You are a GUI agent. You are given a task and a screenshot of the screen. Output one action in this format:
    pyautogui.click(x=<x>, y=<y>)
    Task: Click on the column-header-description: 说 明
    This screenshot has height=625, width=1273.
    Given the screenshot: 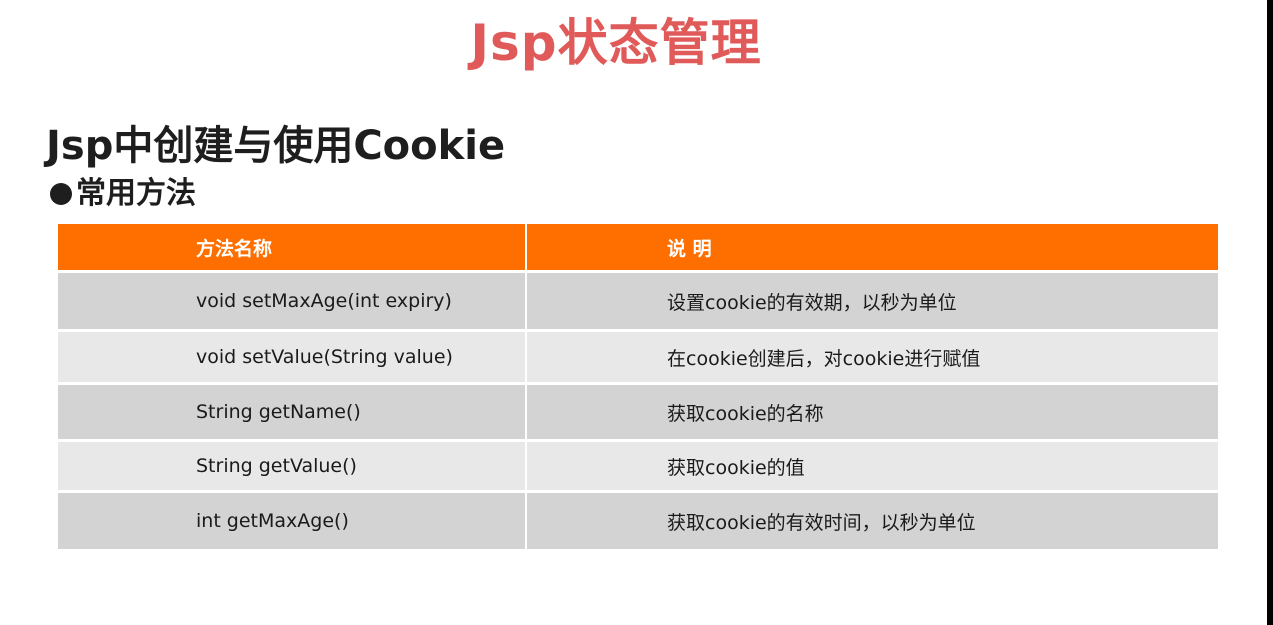 What is the action you would take?
    pyautogui.click(x=872, y=248)
    